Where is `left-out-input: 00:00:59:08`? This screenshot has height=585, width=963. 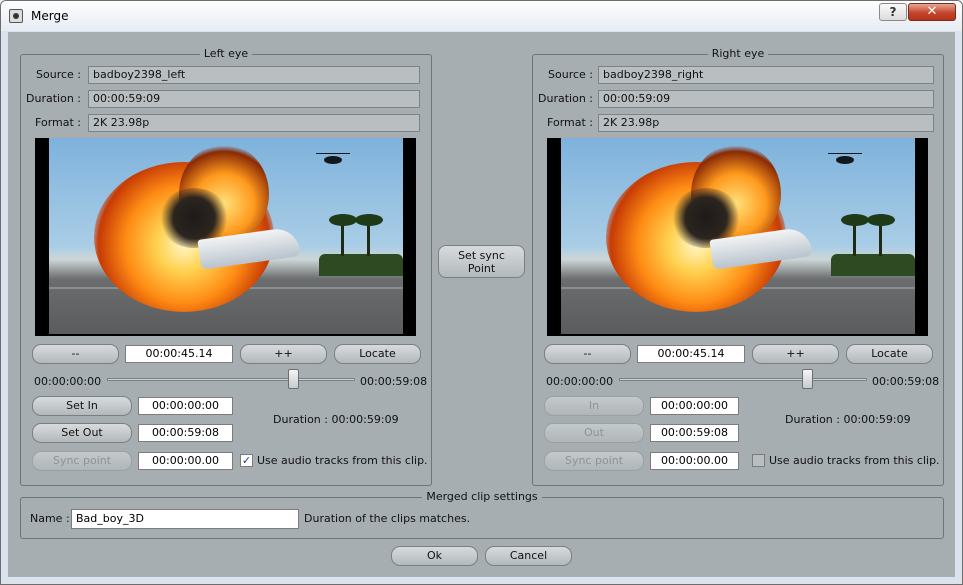 left-out-input: 00:00:59:08 is located at coordinates (185, 433).